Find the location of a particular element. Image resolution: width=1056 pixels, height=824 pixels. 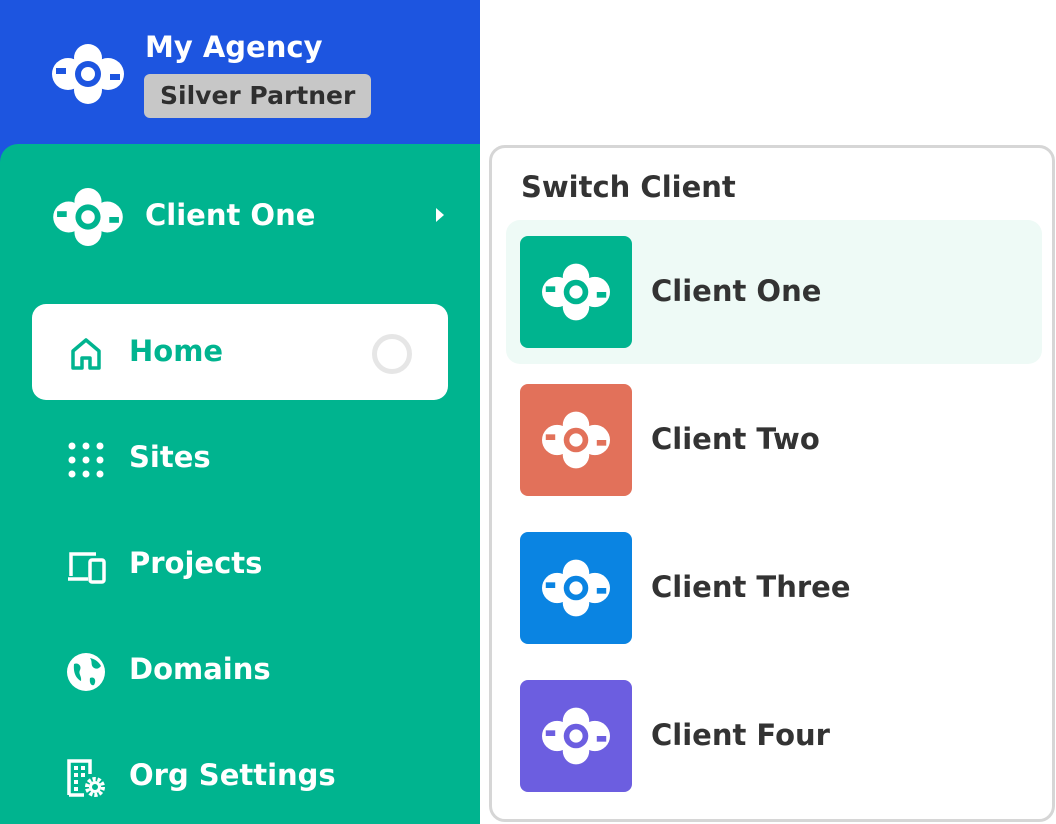

nav-label-org-settings: Org Settings is located at coordinates (232, 775).